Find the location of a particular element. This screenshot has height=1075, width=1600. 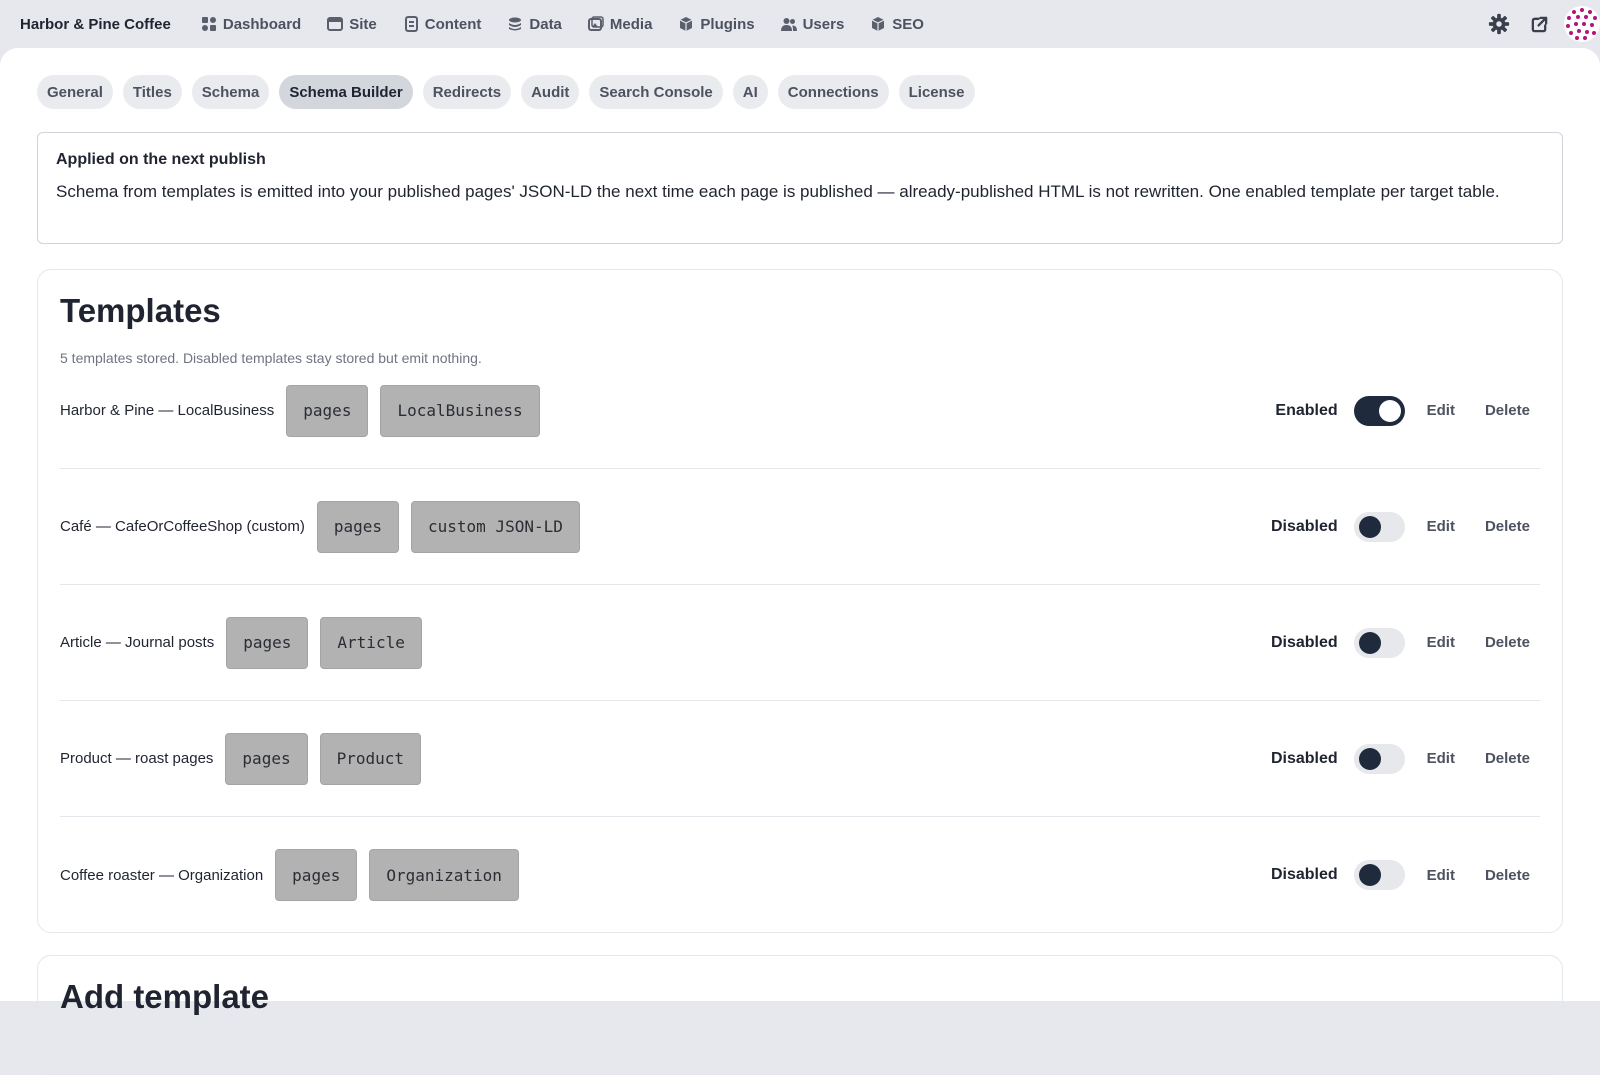

nav-item-plugins: Plugins is located at coordinates (716, 24).